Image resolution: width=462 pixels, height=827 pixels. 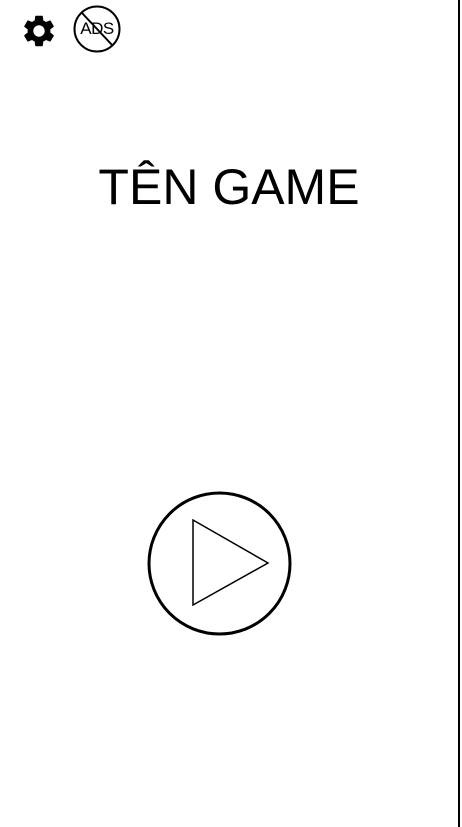 I want to click on gear-icon, so click(x=39, y=31).